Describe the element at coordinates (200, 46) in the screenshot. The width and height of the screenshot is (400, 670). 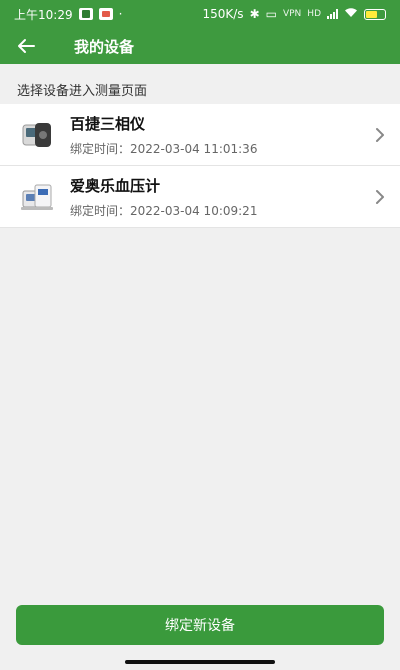
I see `app-header: 我的设备` at that location.